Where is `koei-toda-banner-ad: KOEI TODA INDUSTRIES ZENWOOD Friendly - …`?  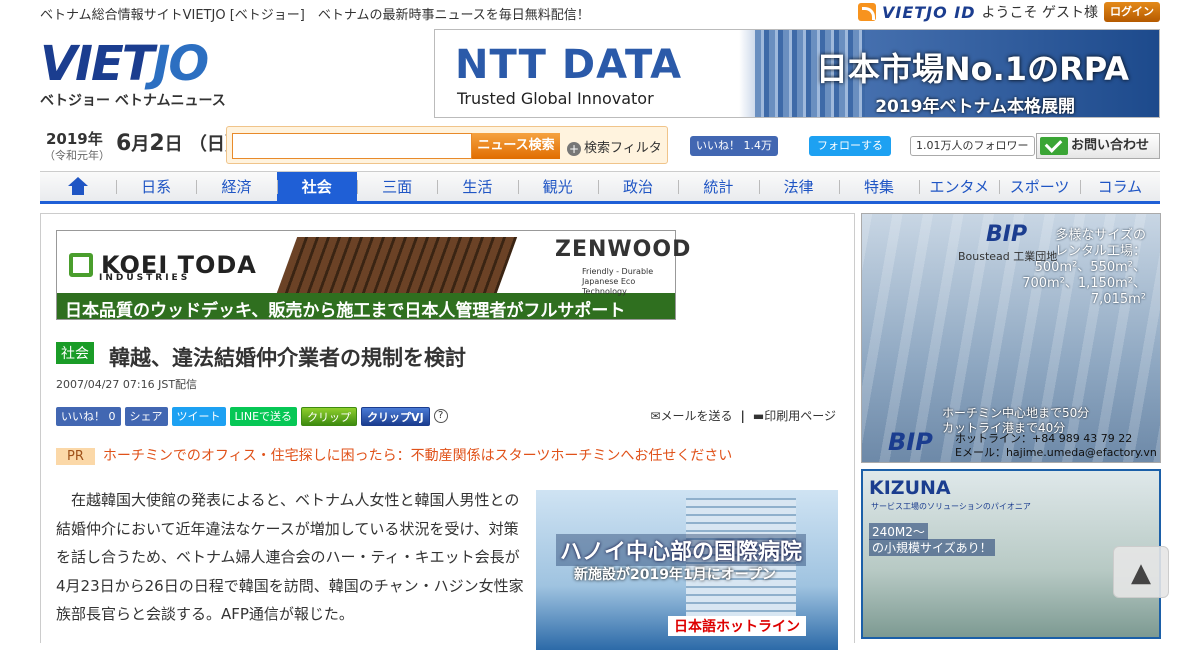
koei-toda-banner-ad: KOEI TODA INDUSTRIES ZENWOOD Friendly - … is located at coordinates (373, 275).